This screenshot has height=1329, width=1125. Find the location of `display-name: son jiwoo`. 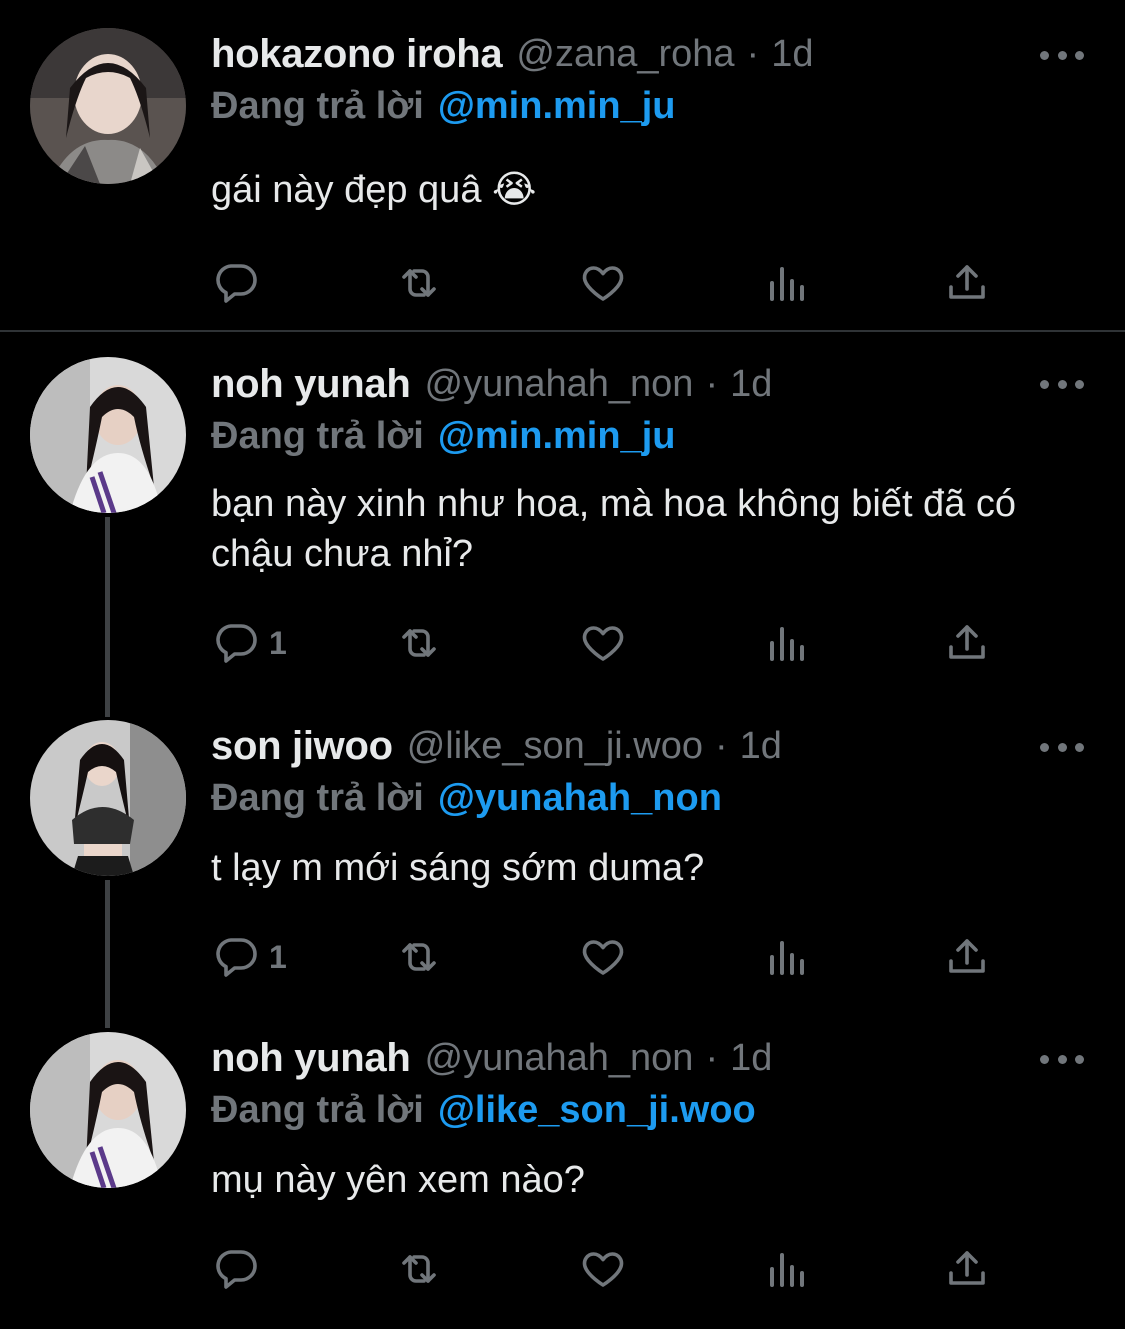

display-name: son jiwoo is located at coordinates (302, 746).